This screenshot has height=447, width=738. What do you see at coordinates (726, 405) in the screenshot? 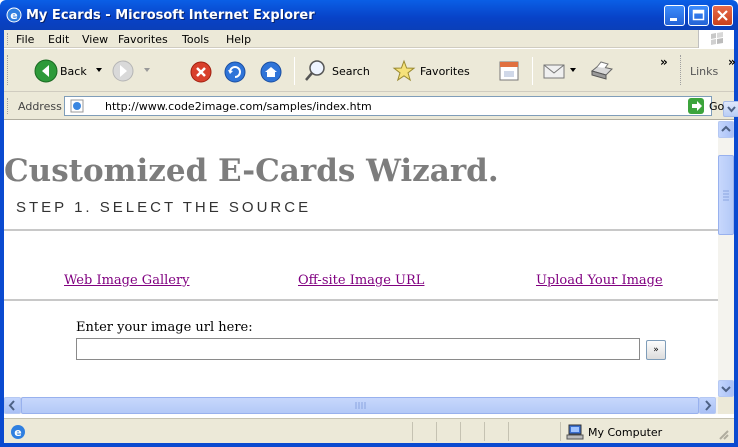
I see `scroll-corner` at bounding box center [726, 405].